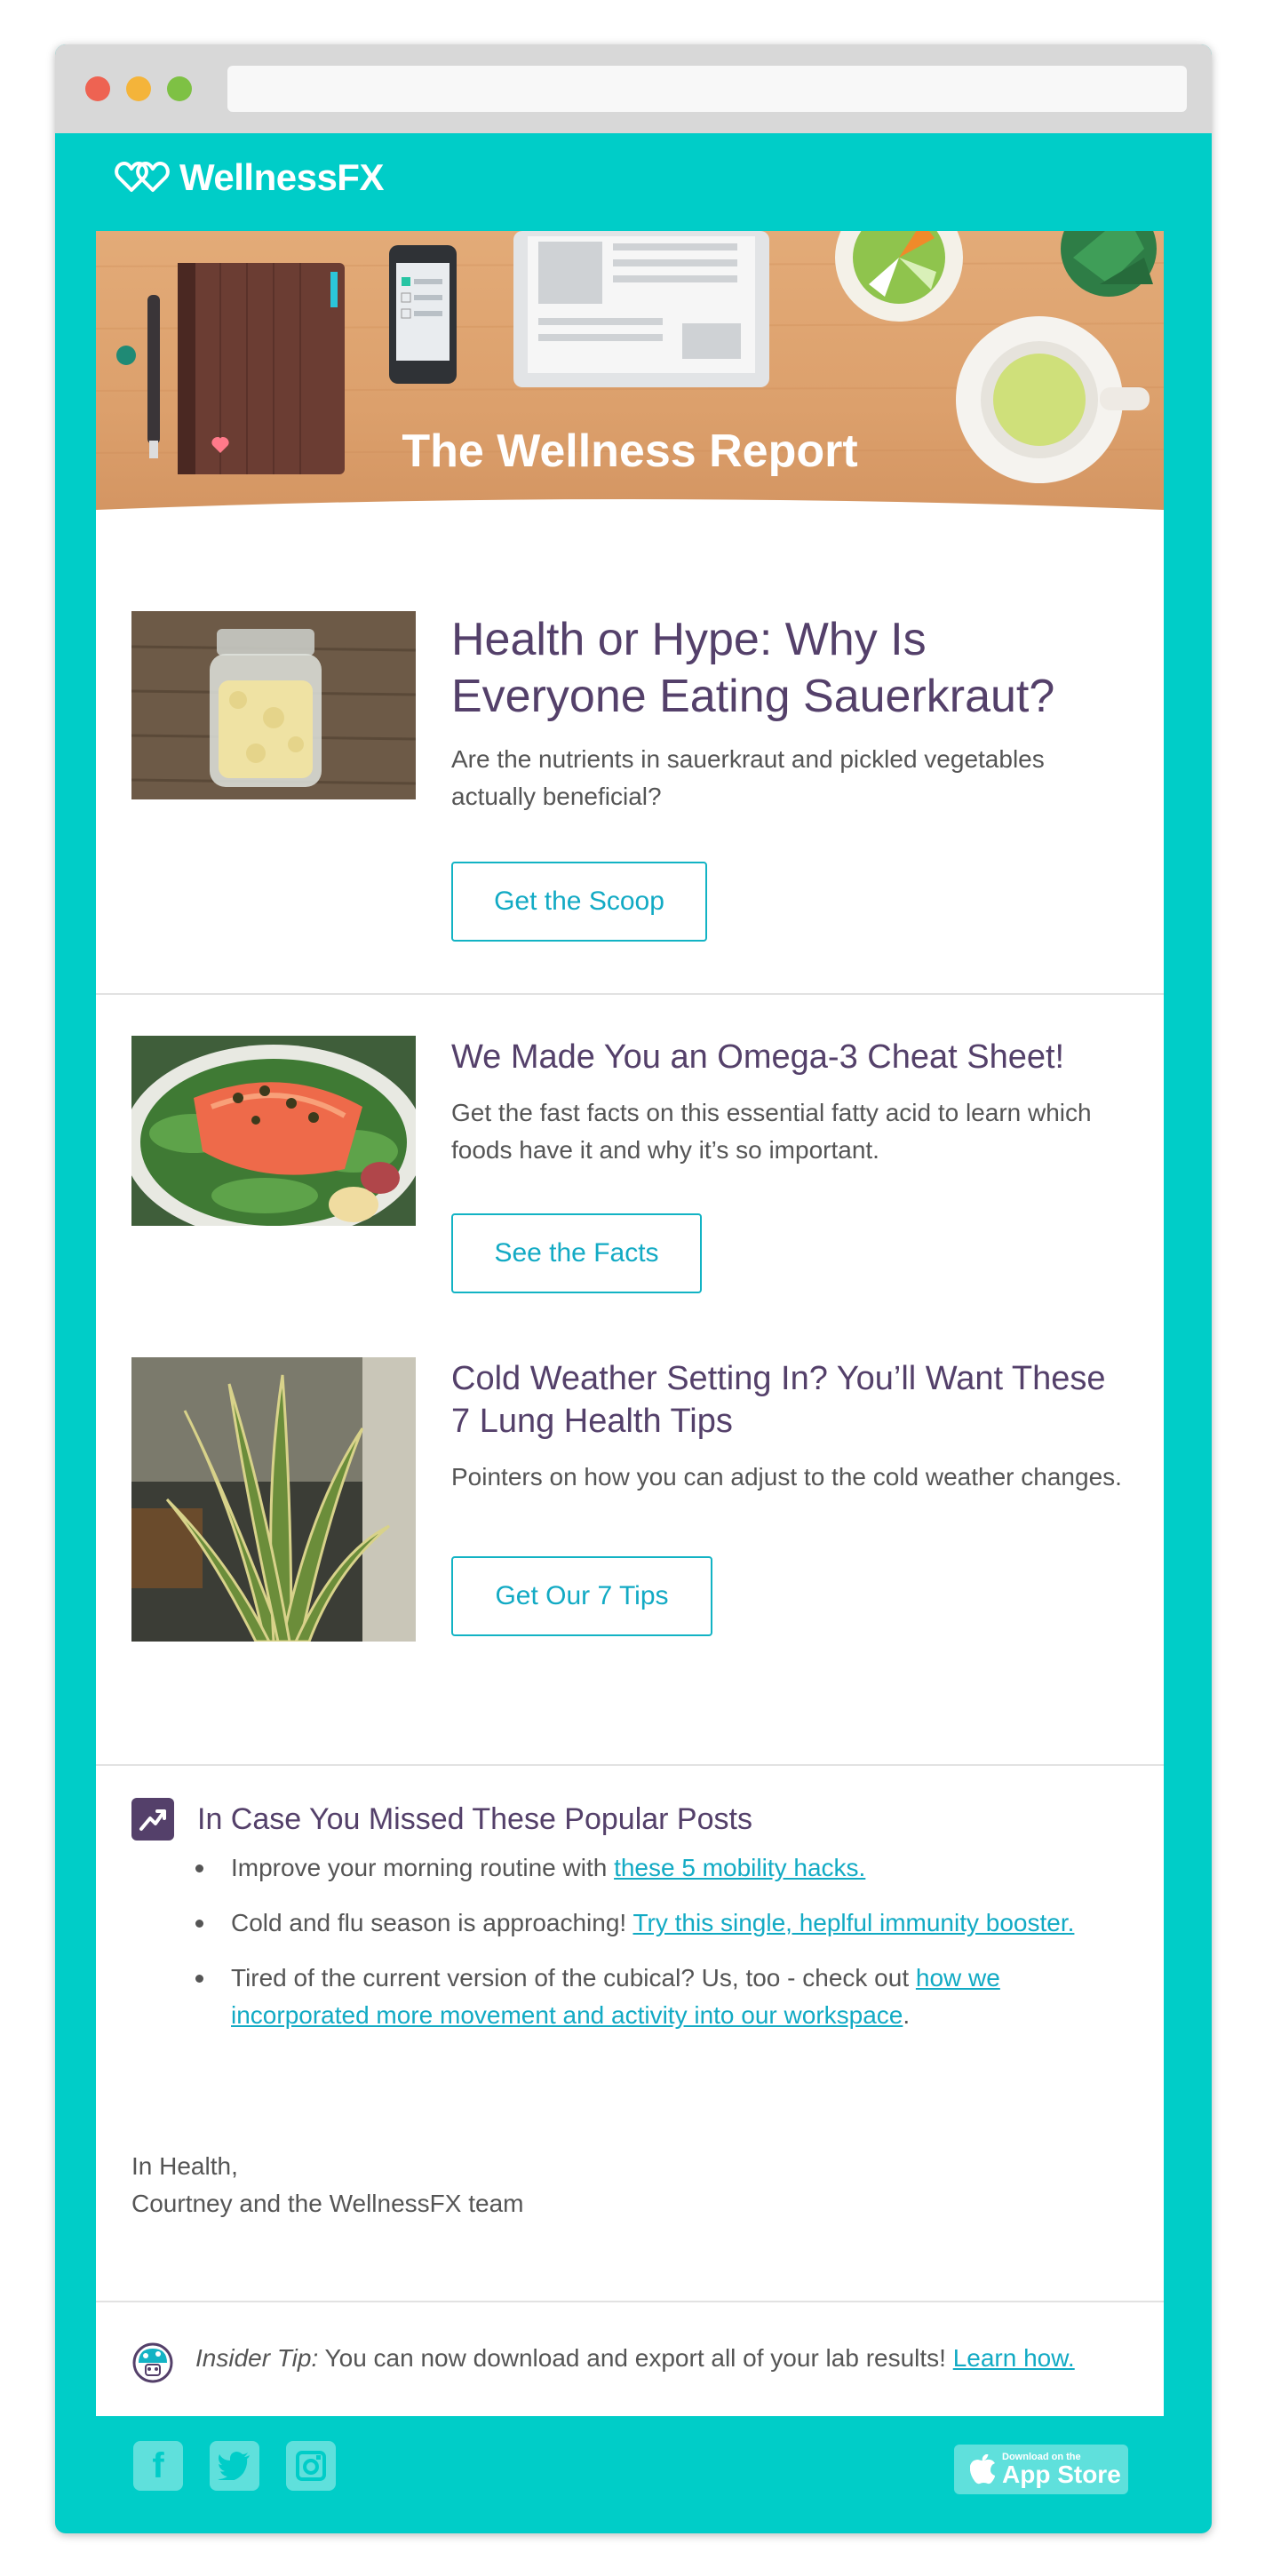  Describe the element at coordinates (707, 89) in the screenshot. I see `address-bar` at that location.